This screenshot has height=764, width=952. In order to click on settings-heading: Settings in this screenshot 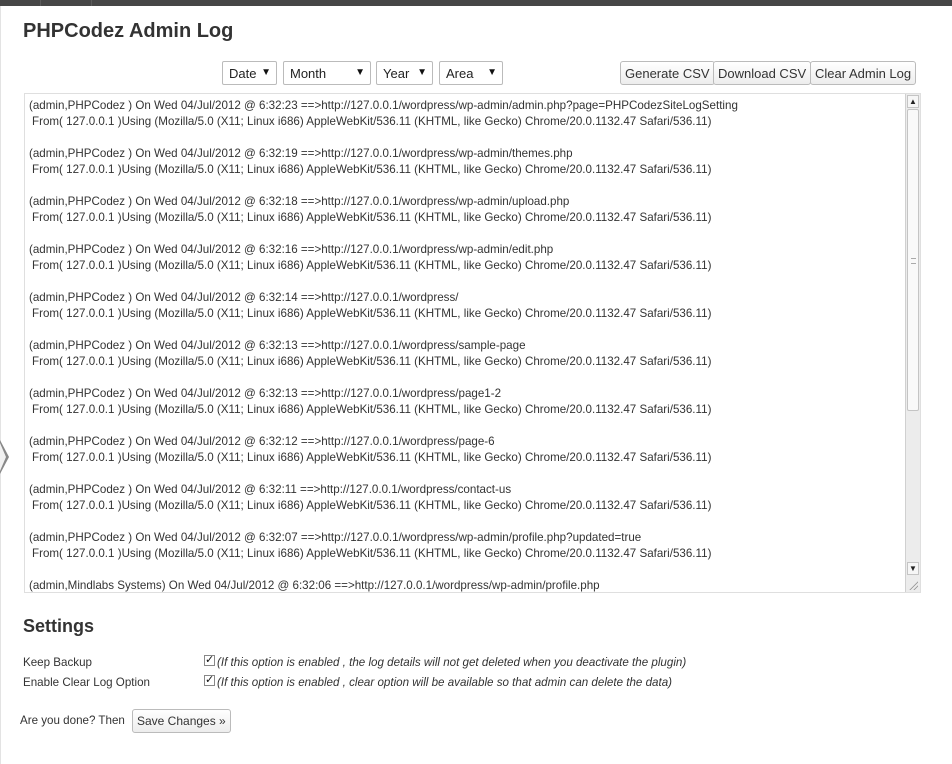, I will do `click(59, 626)`.